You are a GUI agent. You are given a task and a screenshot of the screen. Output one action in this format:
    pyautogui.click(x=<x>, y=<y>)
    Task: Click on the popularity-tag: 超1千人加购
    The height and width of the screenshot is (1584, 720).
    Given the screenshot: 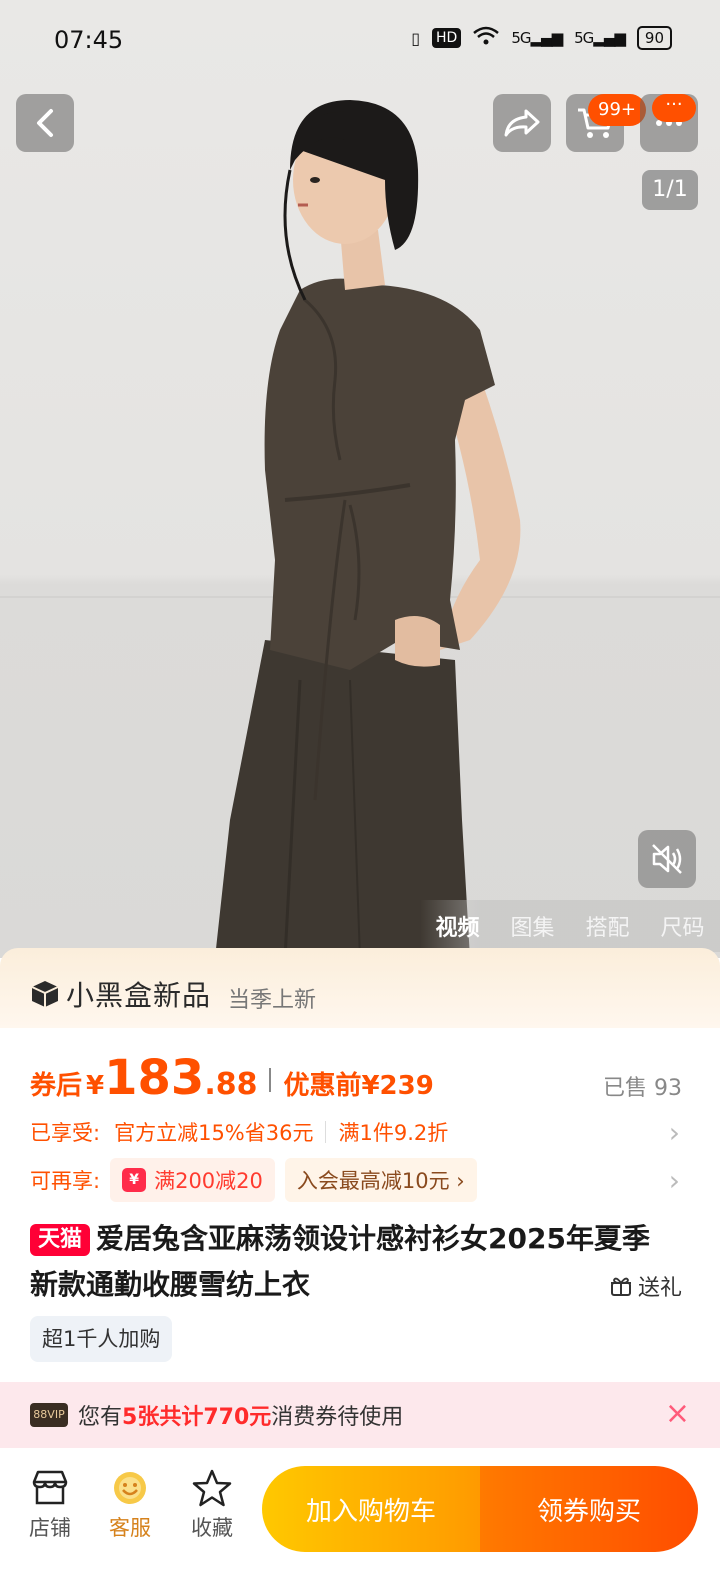 What is the action you would take?
    pyautogui.click(x=101, y=1339)
    